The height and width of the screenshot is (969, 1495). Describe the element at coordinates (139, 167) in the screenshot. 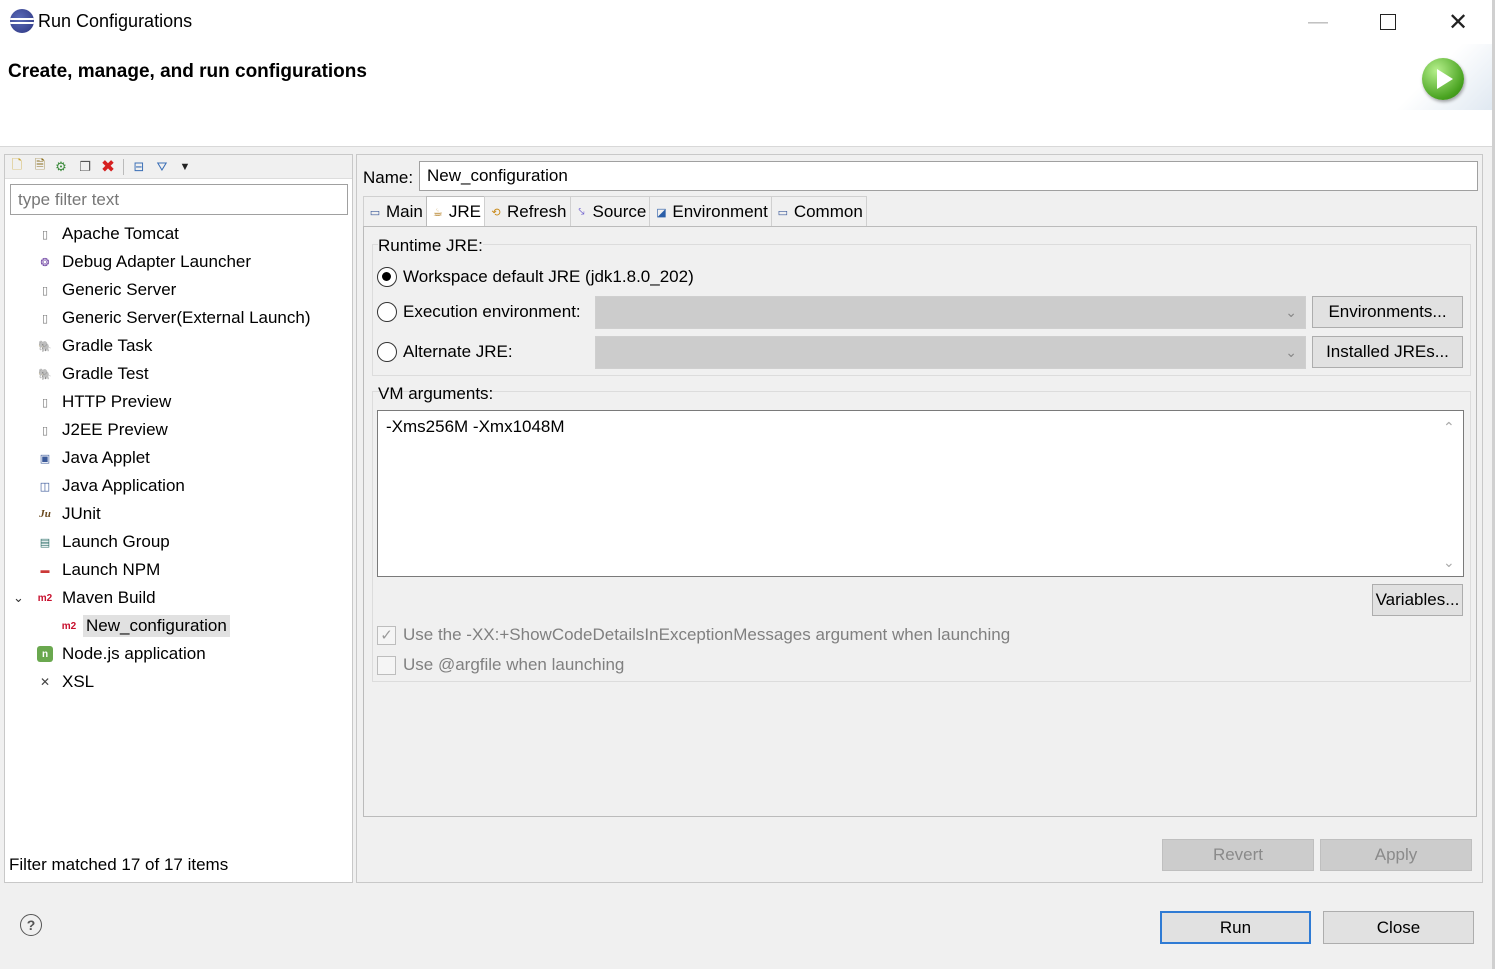

I see `collapse-all-icon: ⊟` at that location.